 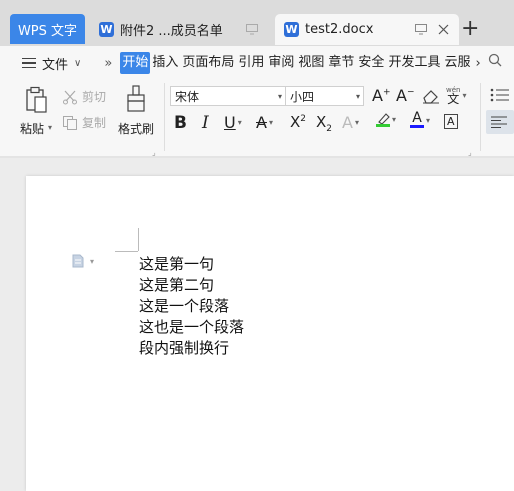 What do you see at coordinates (251, 63) in the screenshot?
I see `ribbon-tab-references: 引用` at bounding box center [251, 63].